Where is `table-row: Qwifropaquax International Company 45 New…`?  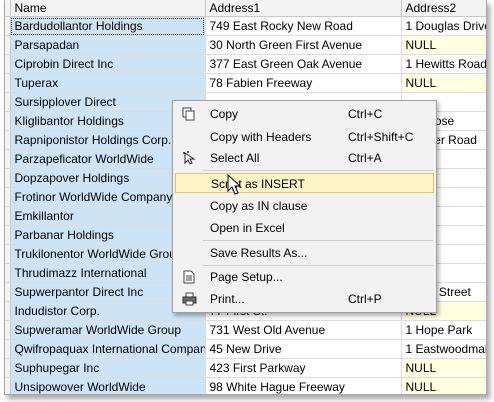 table-row: Qwifropaquax International Company 45 New… is located at coordinates (245, 349).